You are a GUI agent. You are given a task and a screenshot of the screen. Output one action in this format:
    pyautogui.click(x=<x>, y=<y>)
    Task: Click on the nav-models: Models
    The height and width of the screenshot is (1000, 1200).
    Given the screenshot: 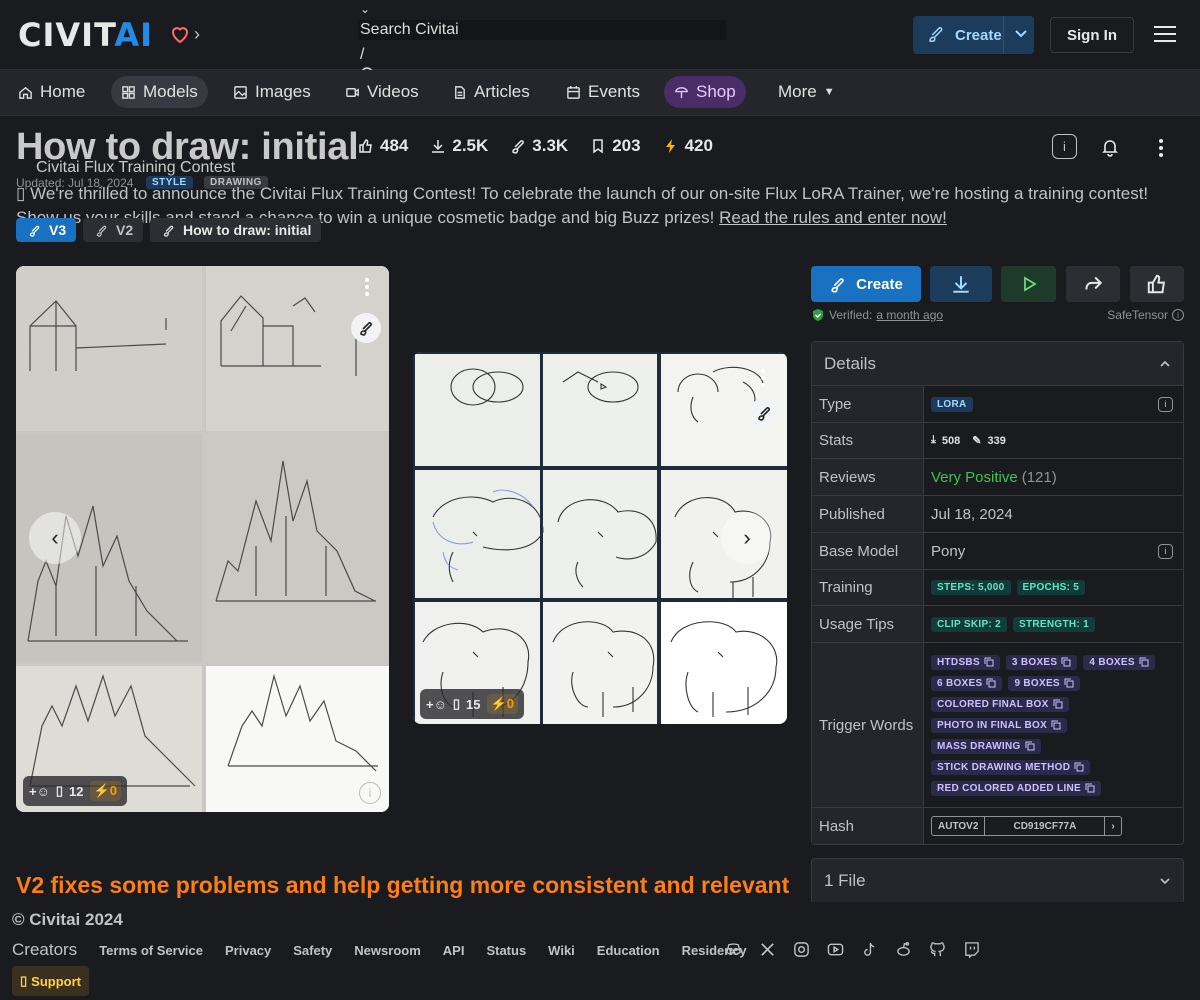 What is the action you would take?
    pyautogui.click(x=159, y=92)
    